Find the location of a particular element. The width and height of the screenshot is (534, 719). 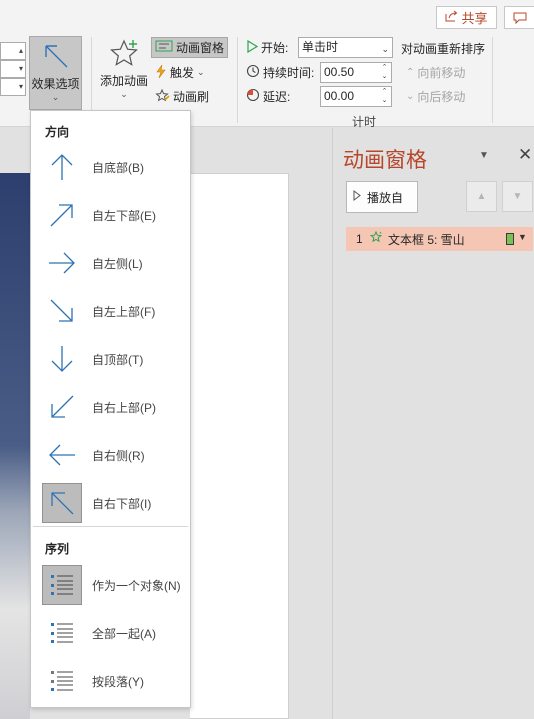

trigger-button: 触发 ⌄ is located at coordinates (180, 72).